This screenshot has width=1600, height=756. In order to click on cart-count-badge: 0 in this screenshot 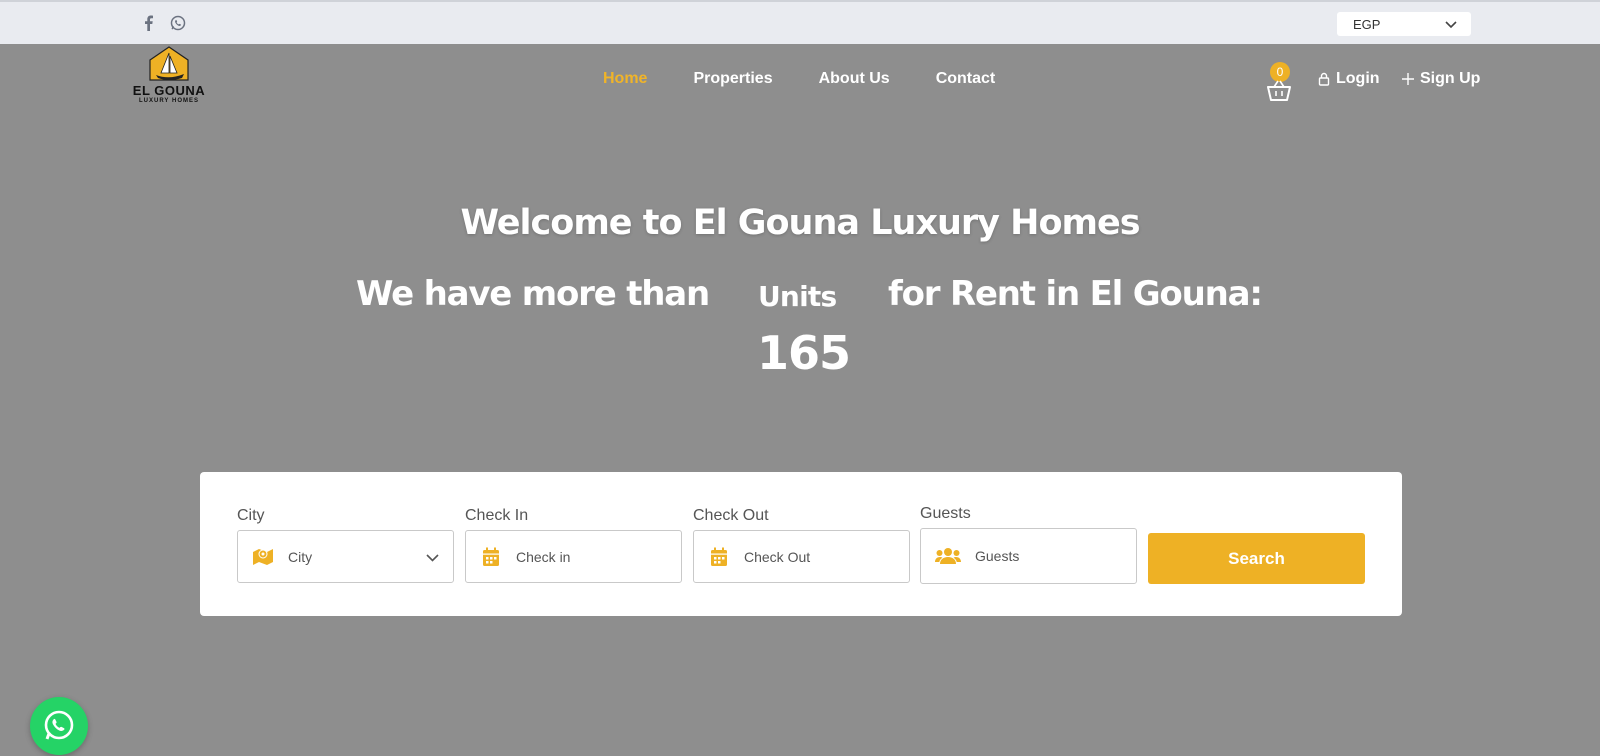, I will do `click(1280, 72)`.